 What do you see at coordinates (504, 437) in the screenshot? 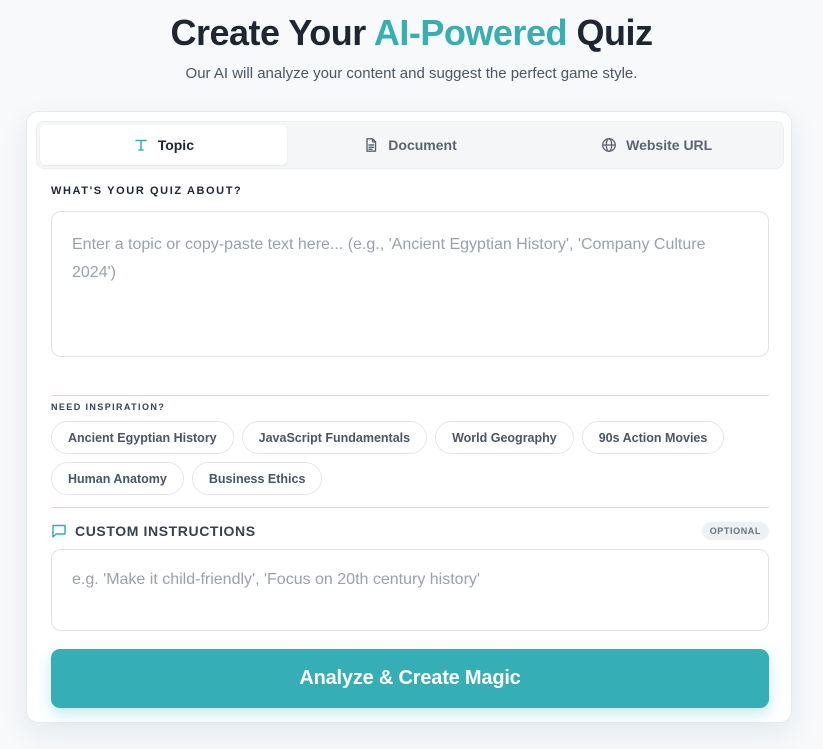
I see `chip-world-geography: World Geography` at bounding box center [504, 437].